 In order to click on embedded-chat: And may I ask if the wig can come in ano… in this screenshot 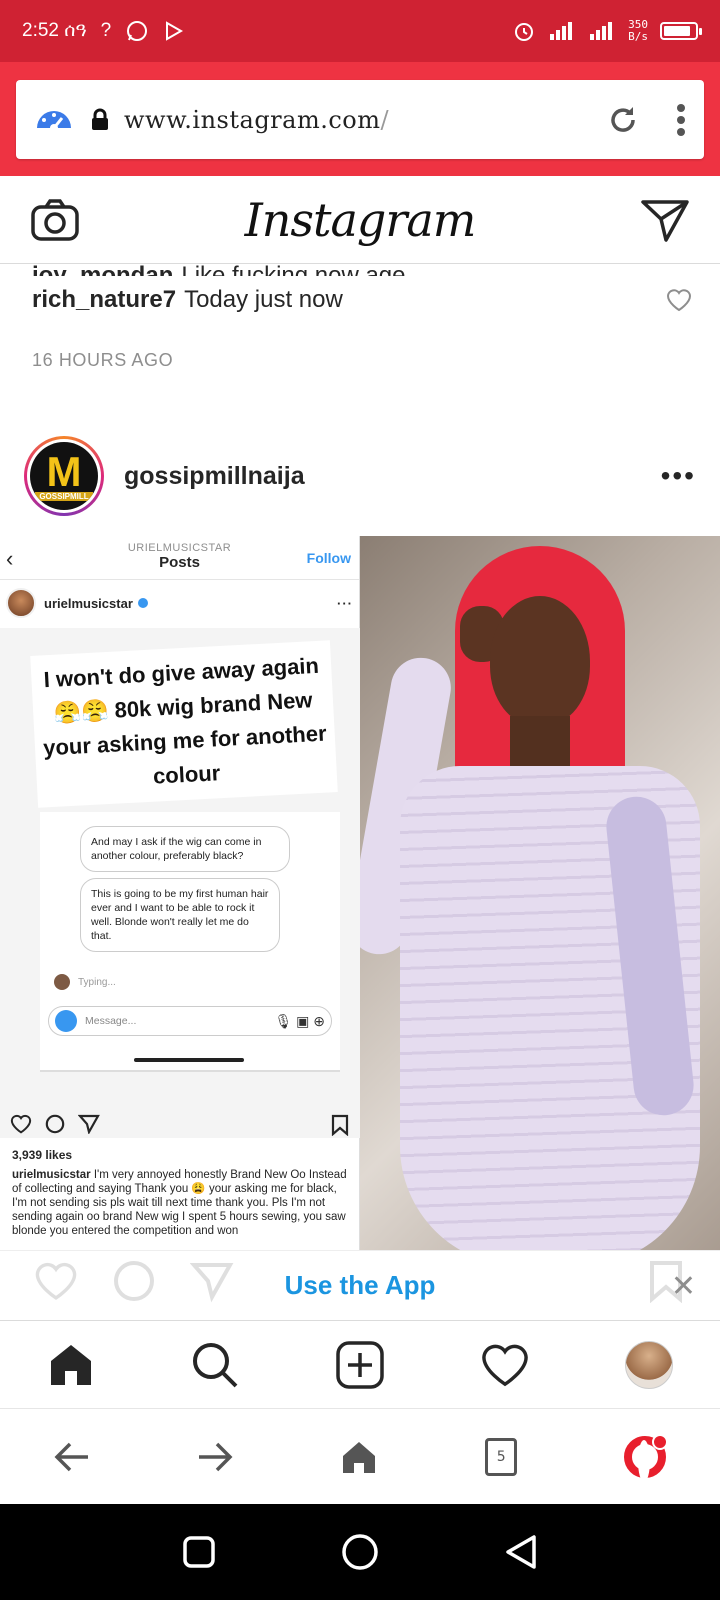, I will do `click(190, 942)`.